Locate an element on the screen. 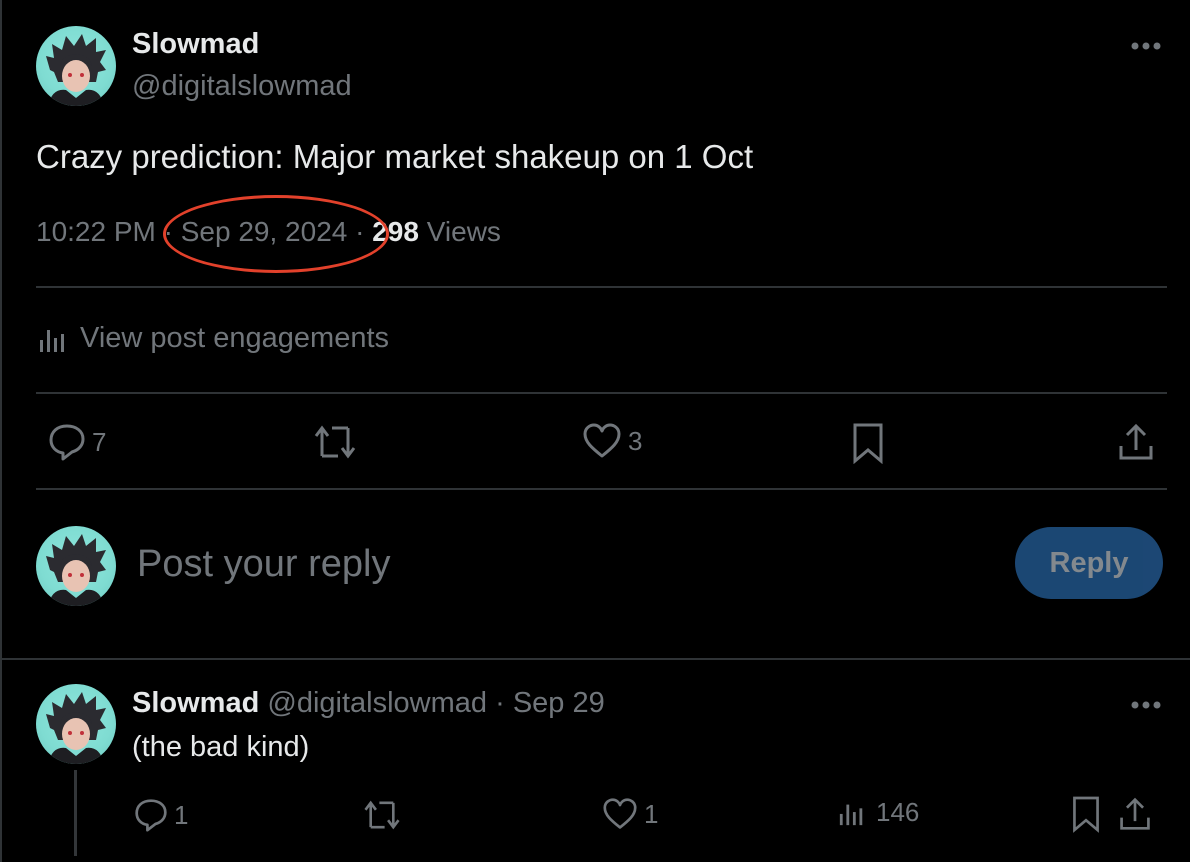 This screenshot has height=862, width=1190. bookmark-action-button is located at coordinates (868, 443).